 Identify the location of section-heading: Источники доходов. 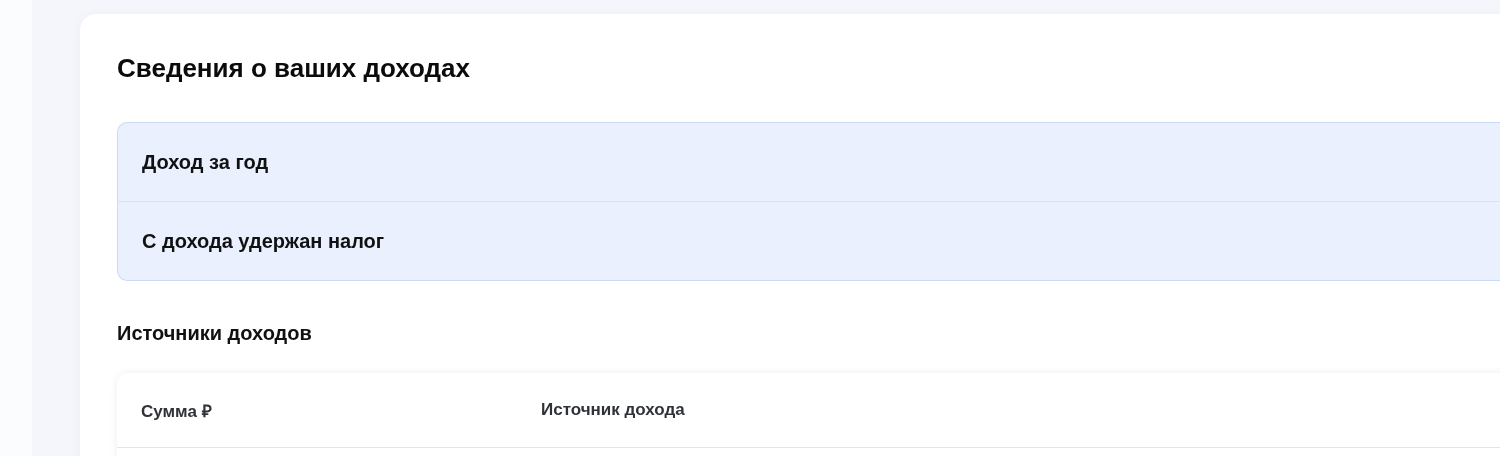
(215, 333).